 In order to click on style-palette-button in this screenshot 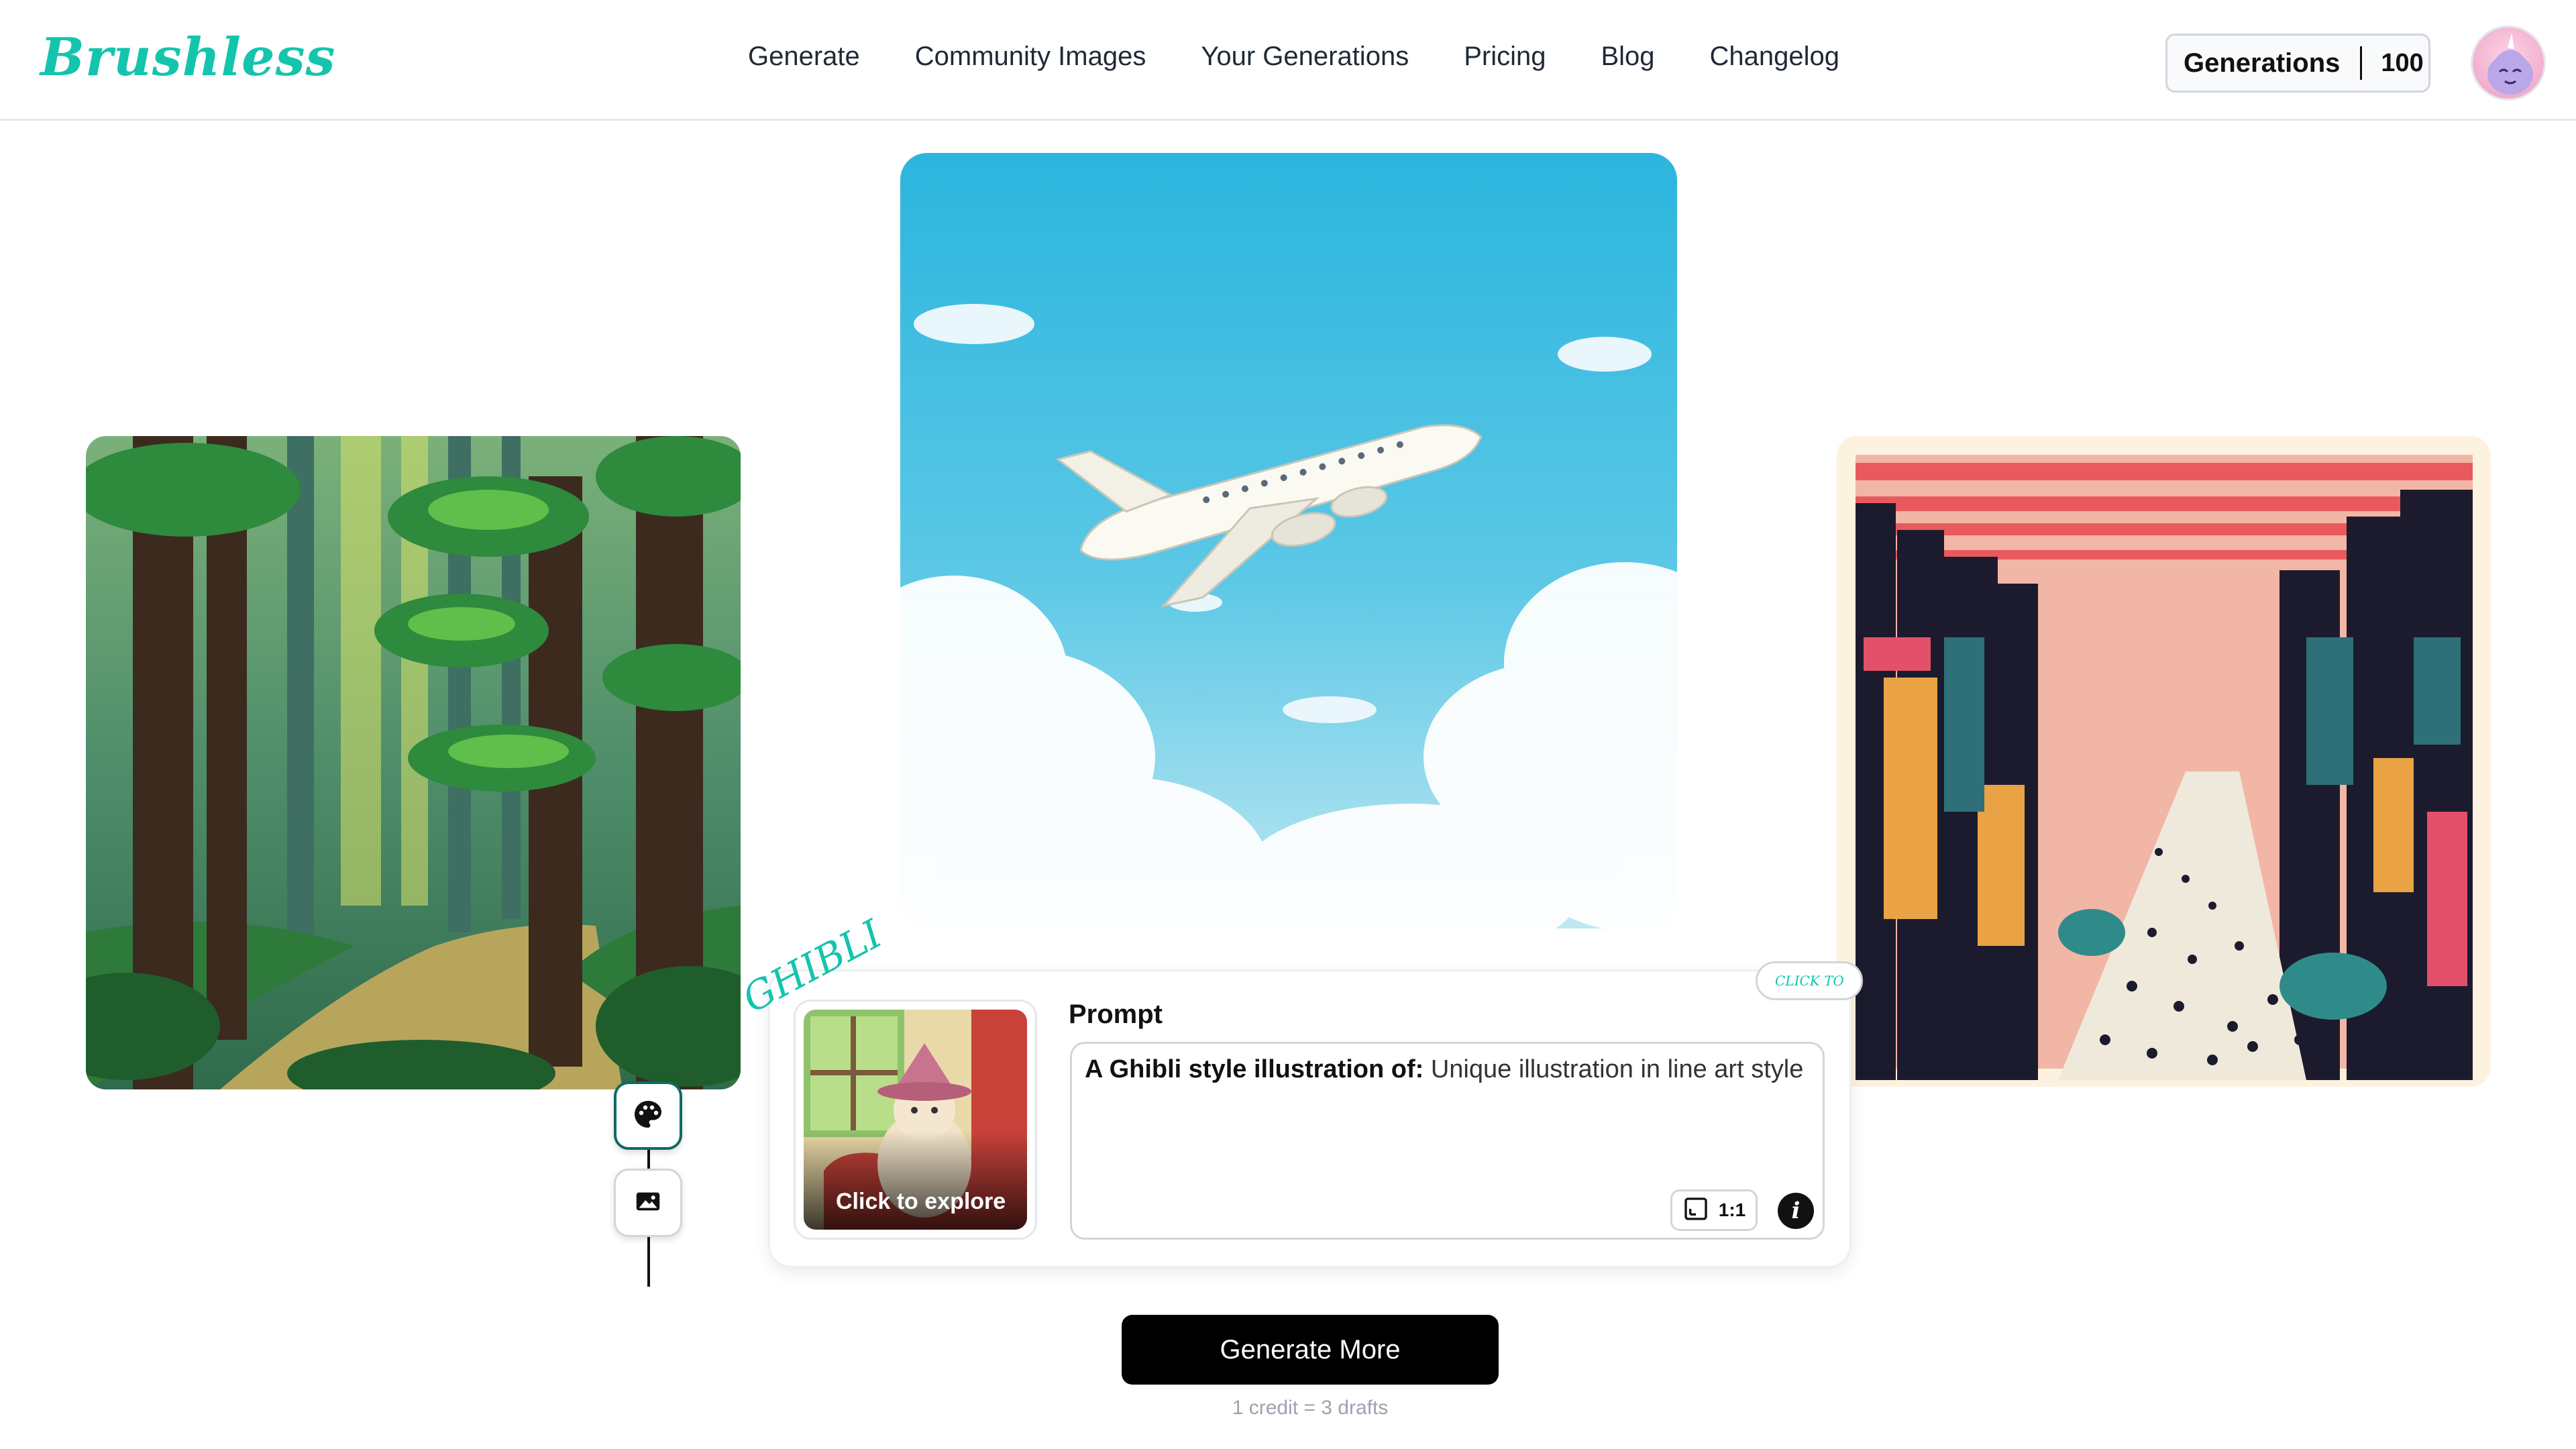, I will do `click(648, 1115)`.